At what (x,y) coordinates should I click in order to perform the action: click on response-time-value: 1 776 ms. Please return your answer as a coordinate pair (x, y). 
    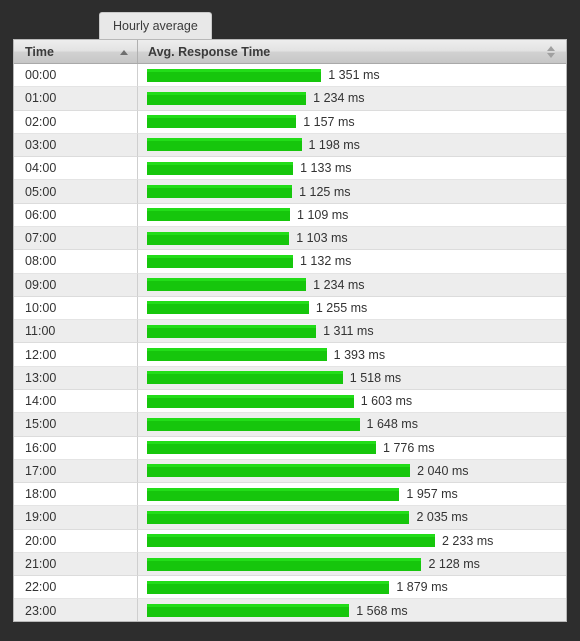
    Looking at the image, I should click on (409, 447).